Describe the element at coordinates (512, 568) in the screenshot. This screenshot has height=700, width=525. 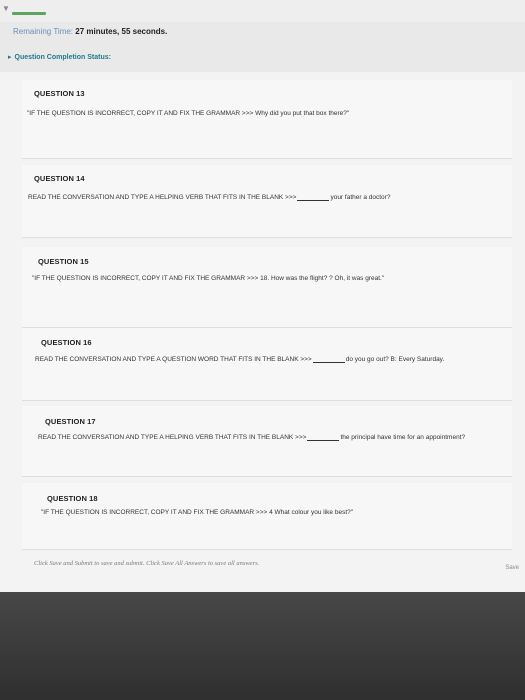
I see `save-button: Save` at that location.